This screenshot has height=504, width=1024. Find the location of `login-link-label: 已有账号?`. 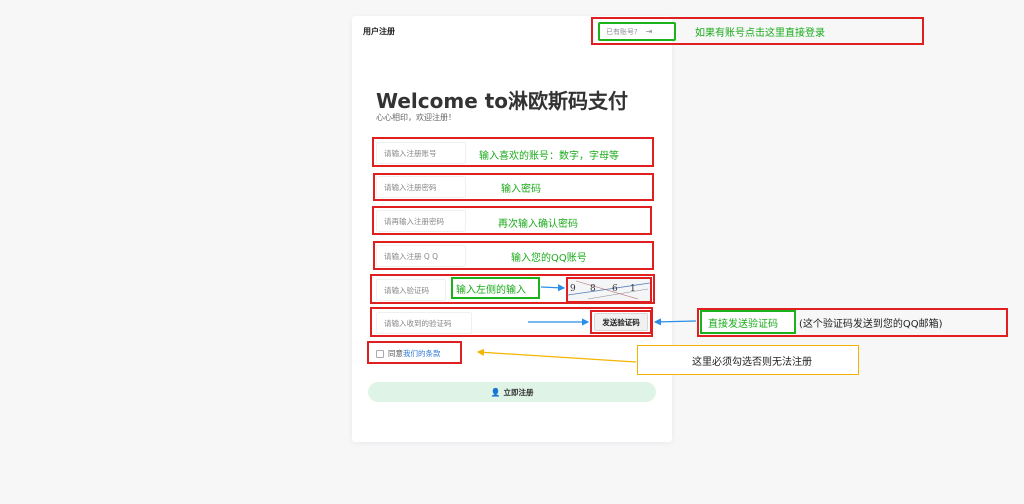

login-link-label: 已有账号? is located at coordinates (622, 31).